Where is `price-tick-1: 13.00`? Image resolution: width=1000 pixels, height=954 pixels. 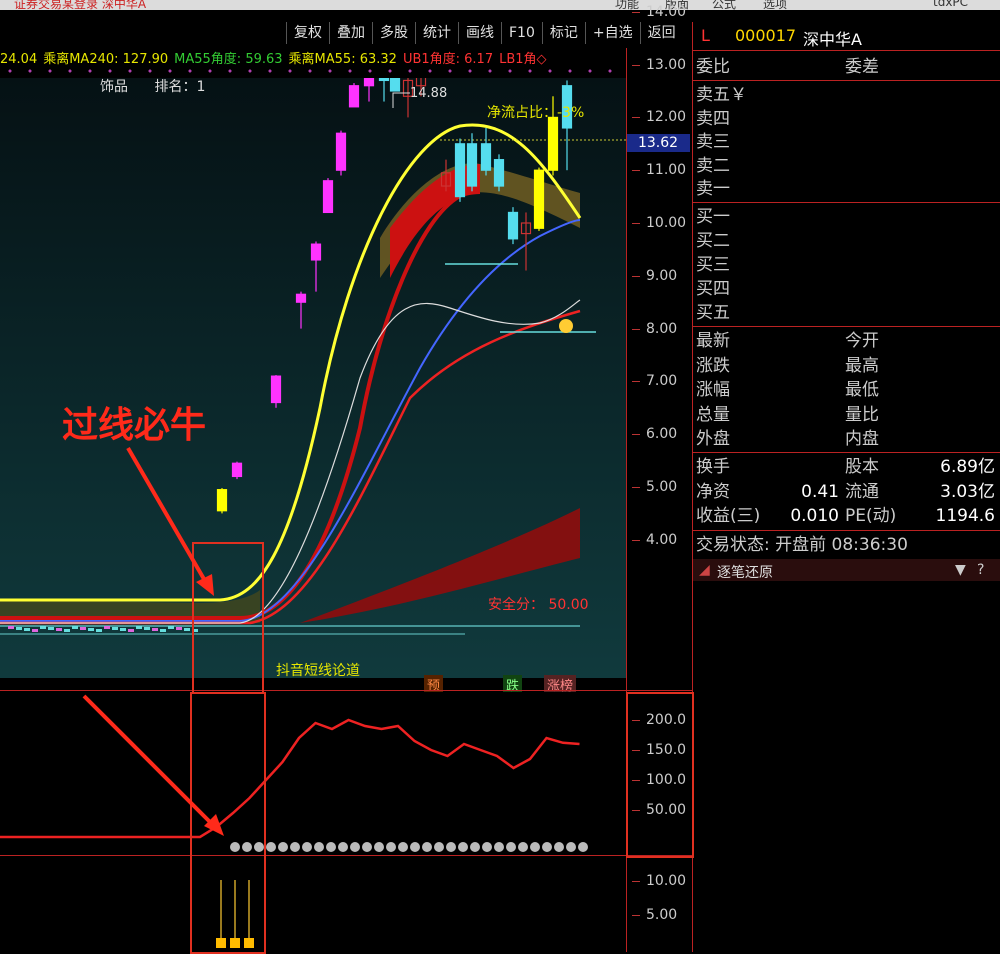
price-tick-1: 13.00 is located at coordinates (659, 64).